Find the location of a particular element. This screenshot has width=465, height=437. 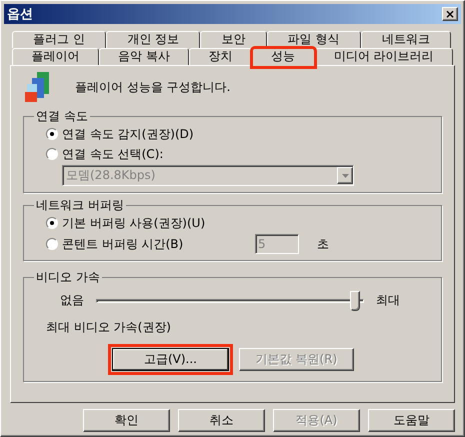

window-title: 옵션 is located at coordinates (20, 14).